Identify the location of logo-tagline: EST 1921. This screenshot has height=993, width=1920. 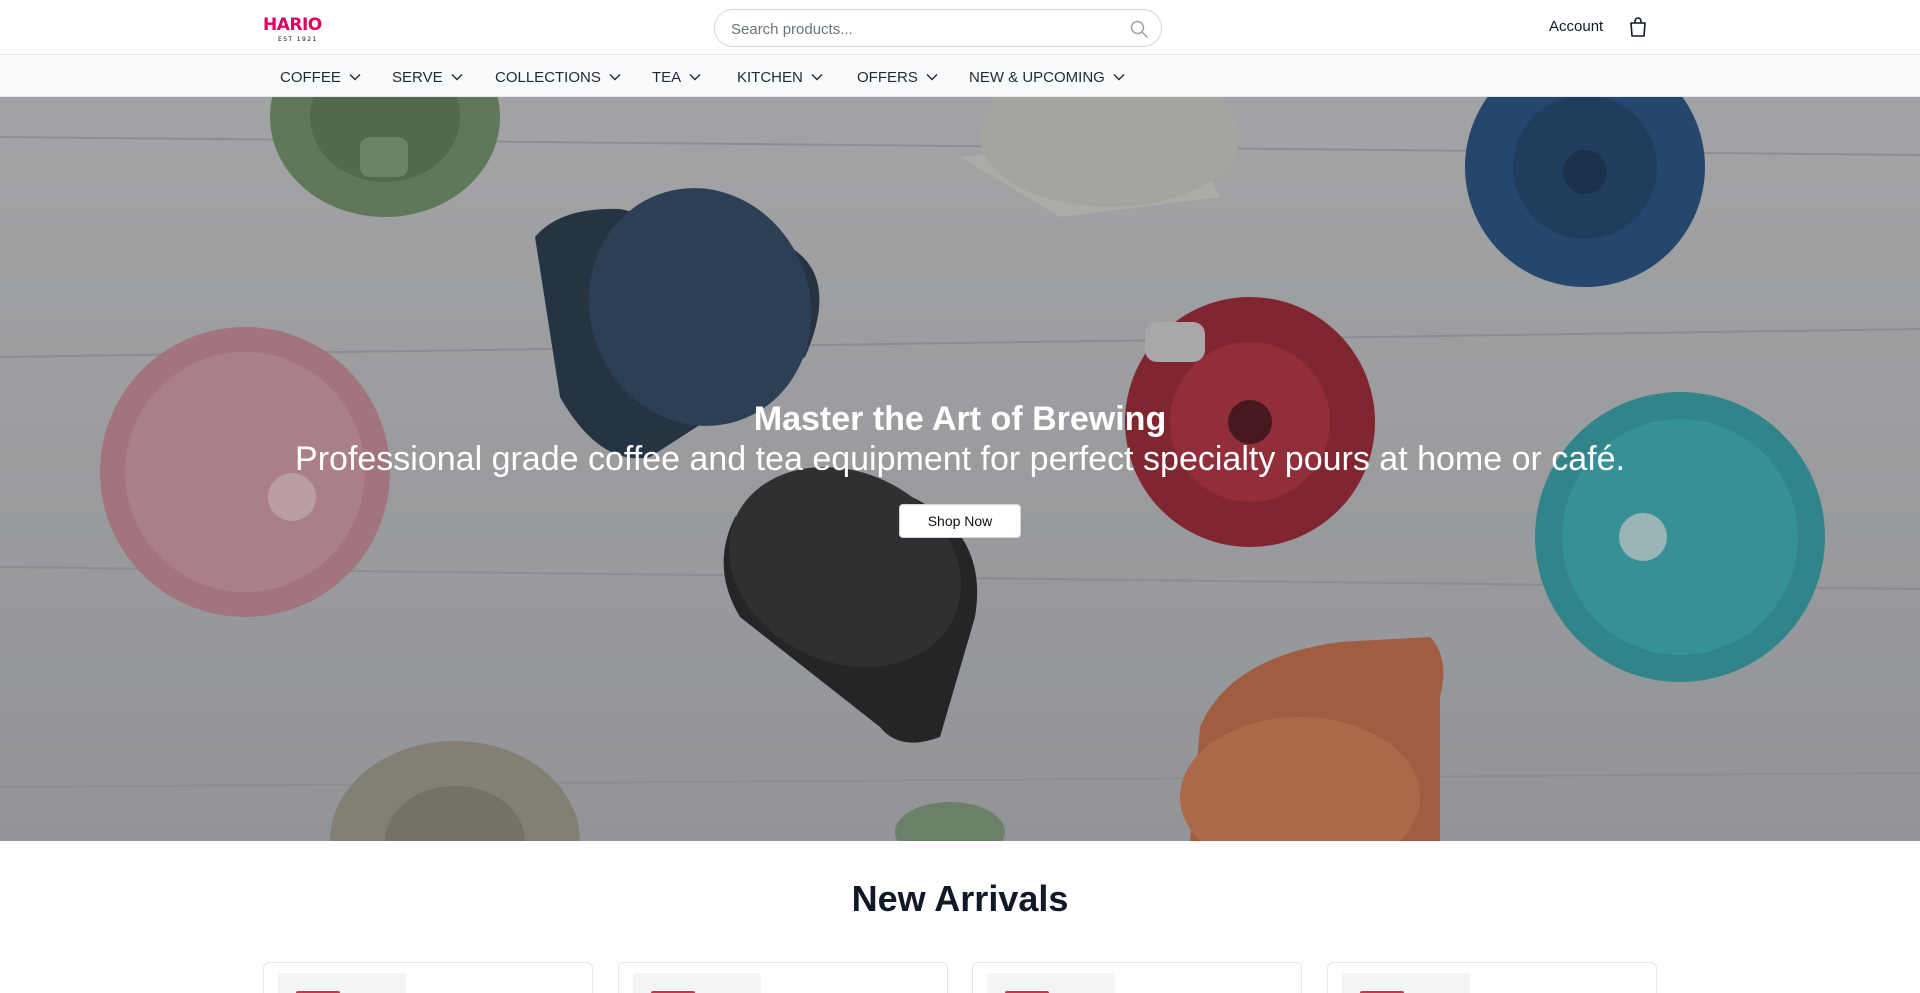
(298, 39).